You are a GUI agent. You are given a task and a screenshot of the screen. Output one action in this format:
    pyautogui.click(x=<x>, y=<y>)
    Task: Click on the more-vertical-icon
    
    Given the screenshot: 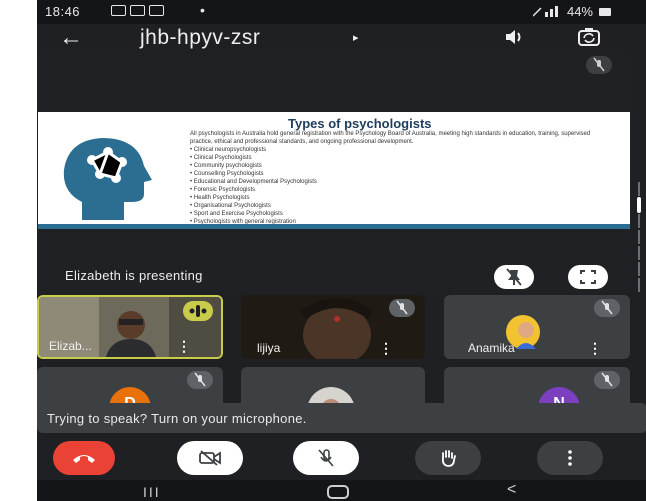 What is the action you would take?
    pyautogui.click(x=570, y=458)
    